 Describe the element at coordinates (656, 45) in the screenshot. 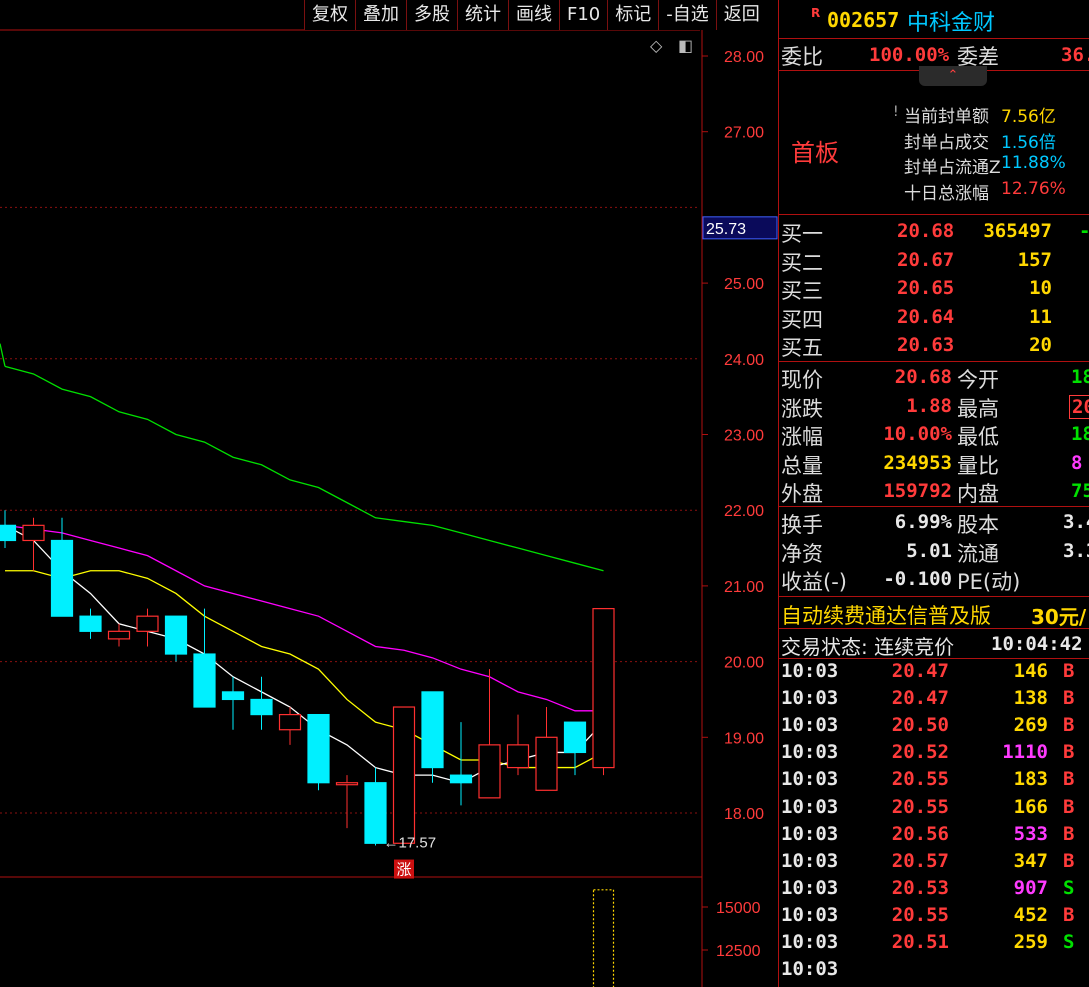

I see `diamond-icon: ◇` at that location.